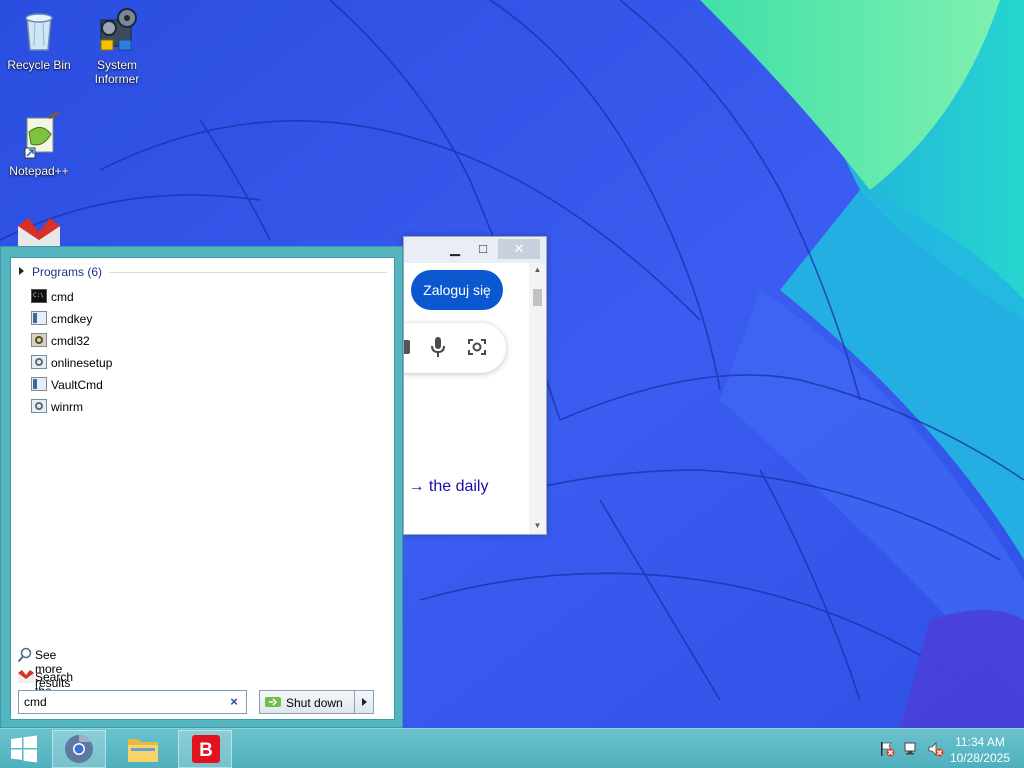 The image size is (1024, 768). I want to click on keyboard-icon, so click(407, 347).